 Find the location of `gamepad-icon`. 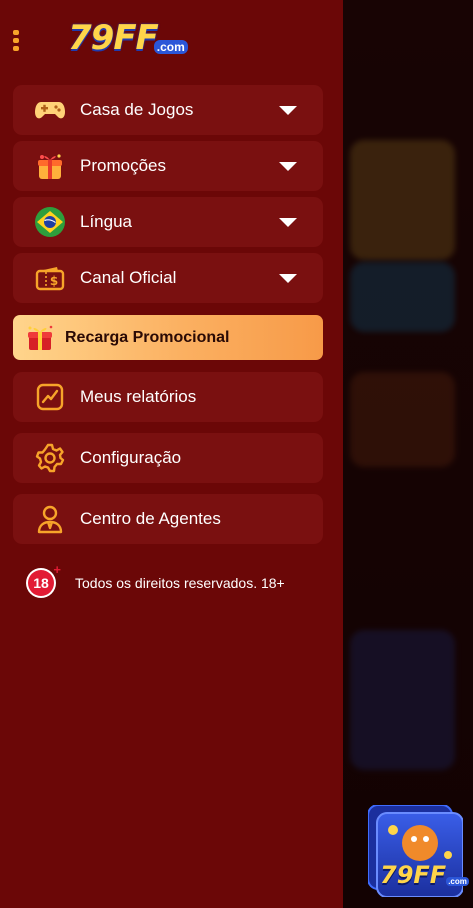

gamepad-icon is located at coordinates (50, 110).